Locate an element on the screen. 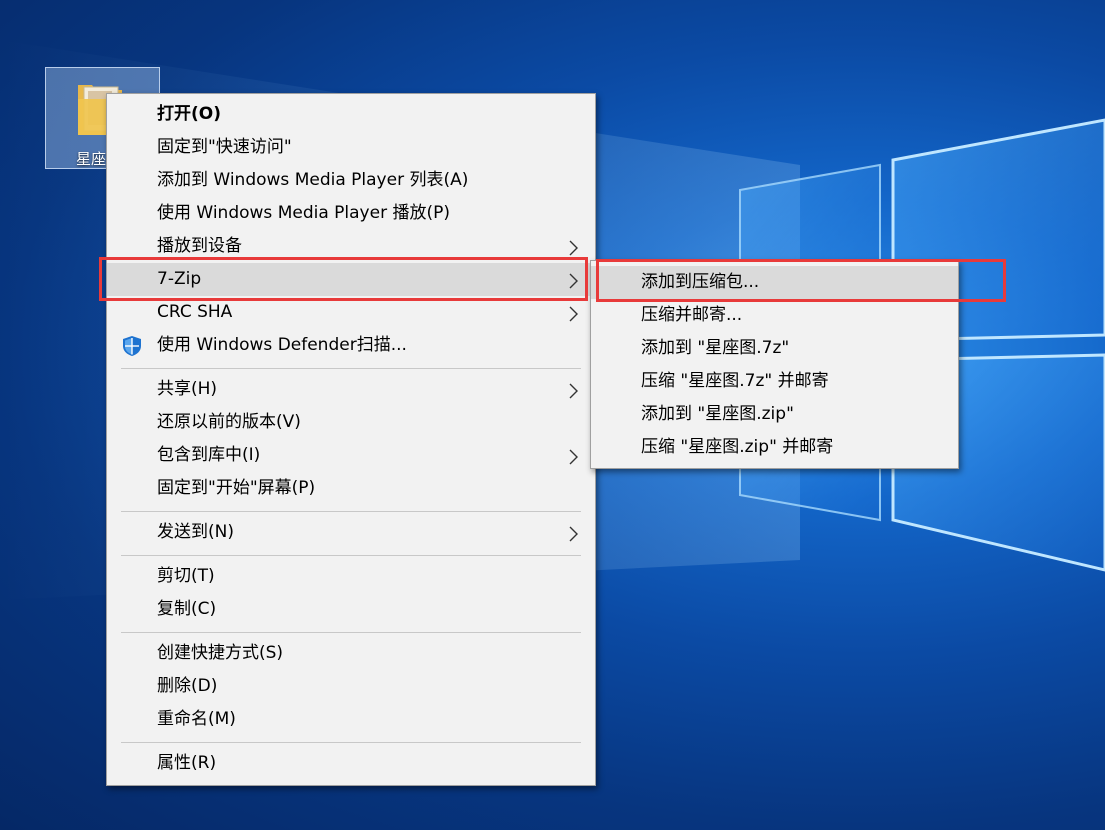 This screenshot has height=830, width=1105. menu-item-label: 固定到"快速访问" is located at coordinates (224, 147).